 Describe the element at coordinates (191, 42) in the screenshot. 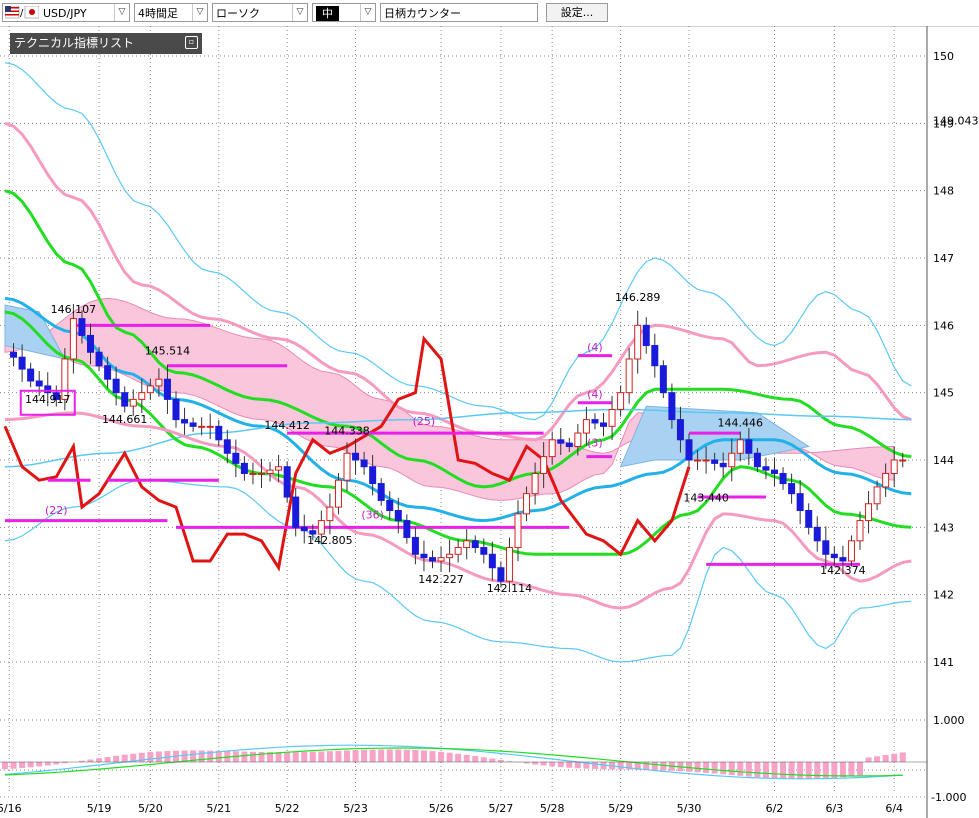

I see `minimize-icon: ▫` at that location.